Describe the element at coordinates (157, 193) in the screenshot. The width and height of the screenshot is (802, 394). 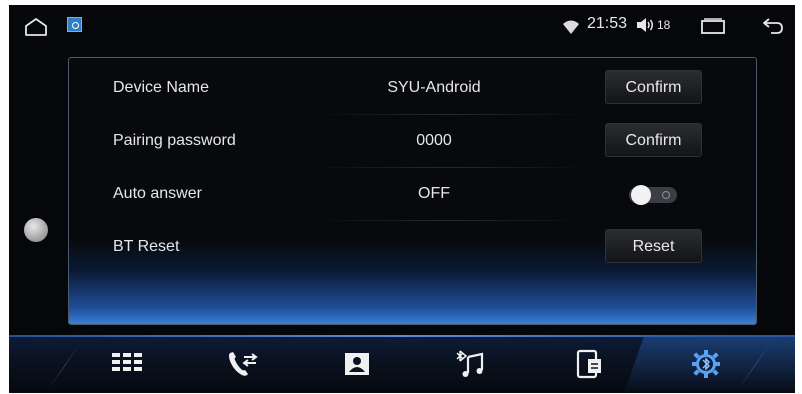
I see `auto-answer-label: Auto answer` at that location.